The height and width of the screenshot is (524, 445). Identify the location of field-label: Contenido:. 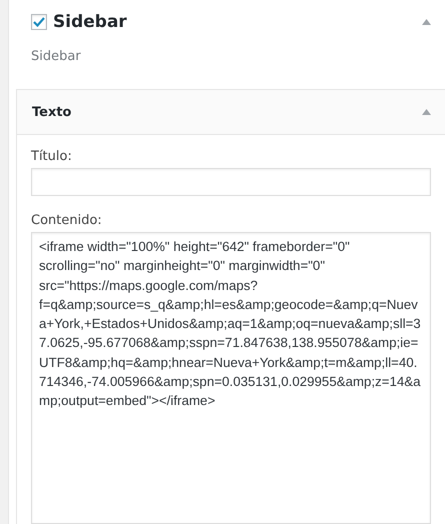
(67, 220).